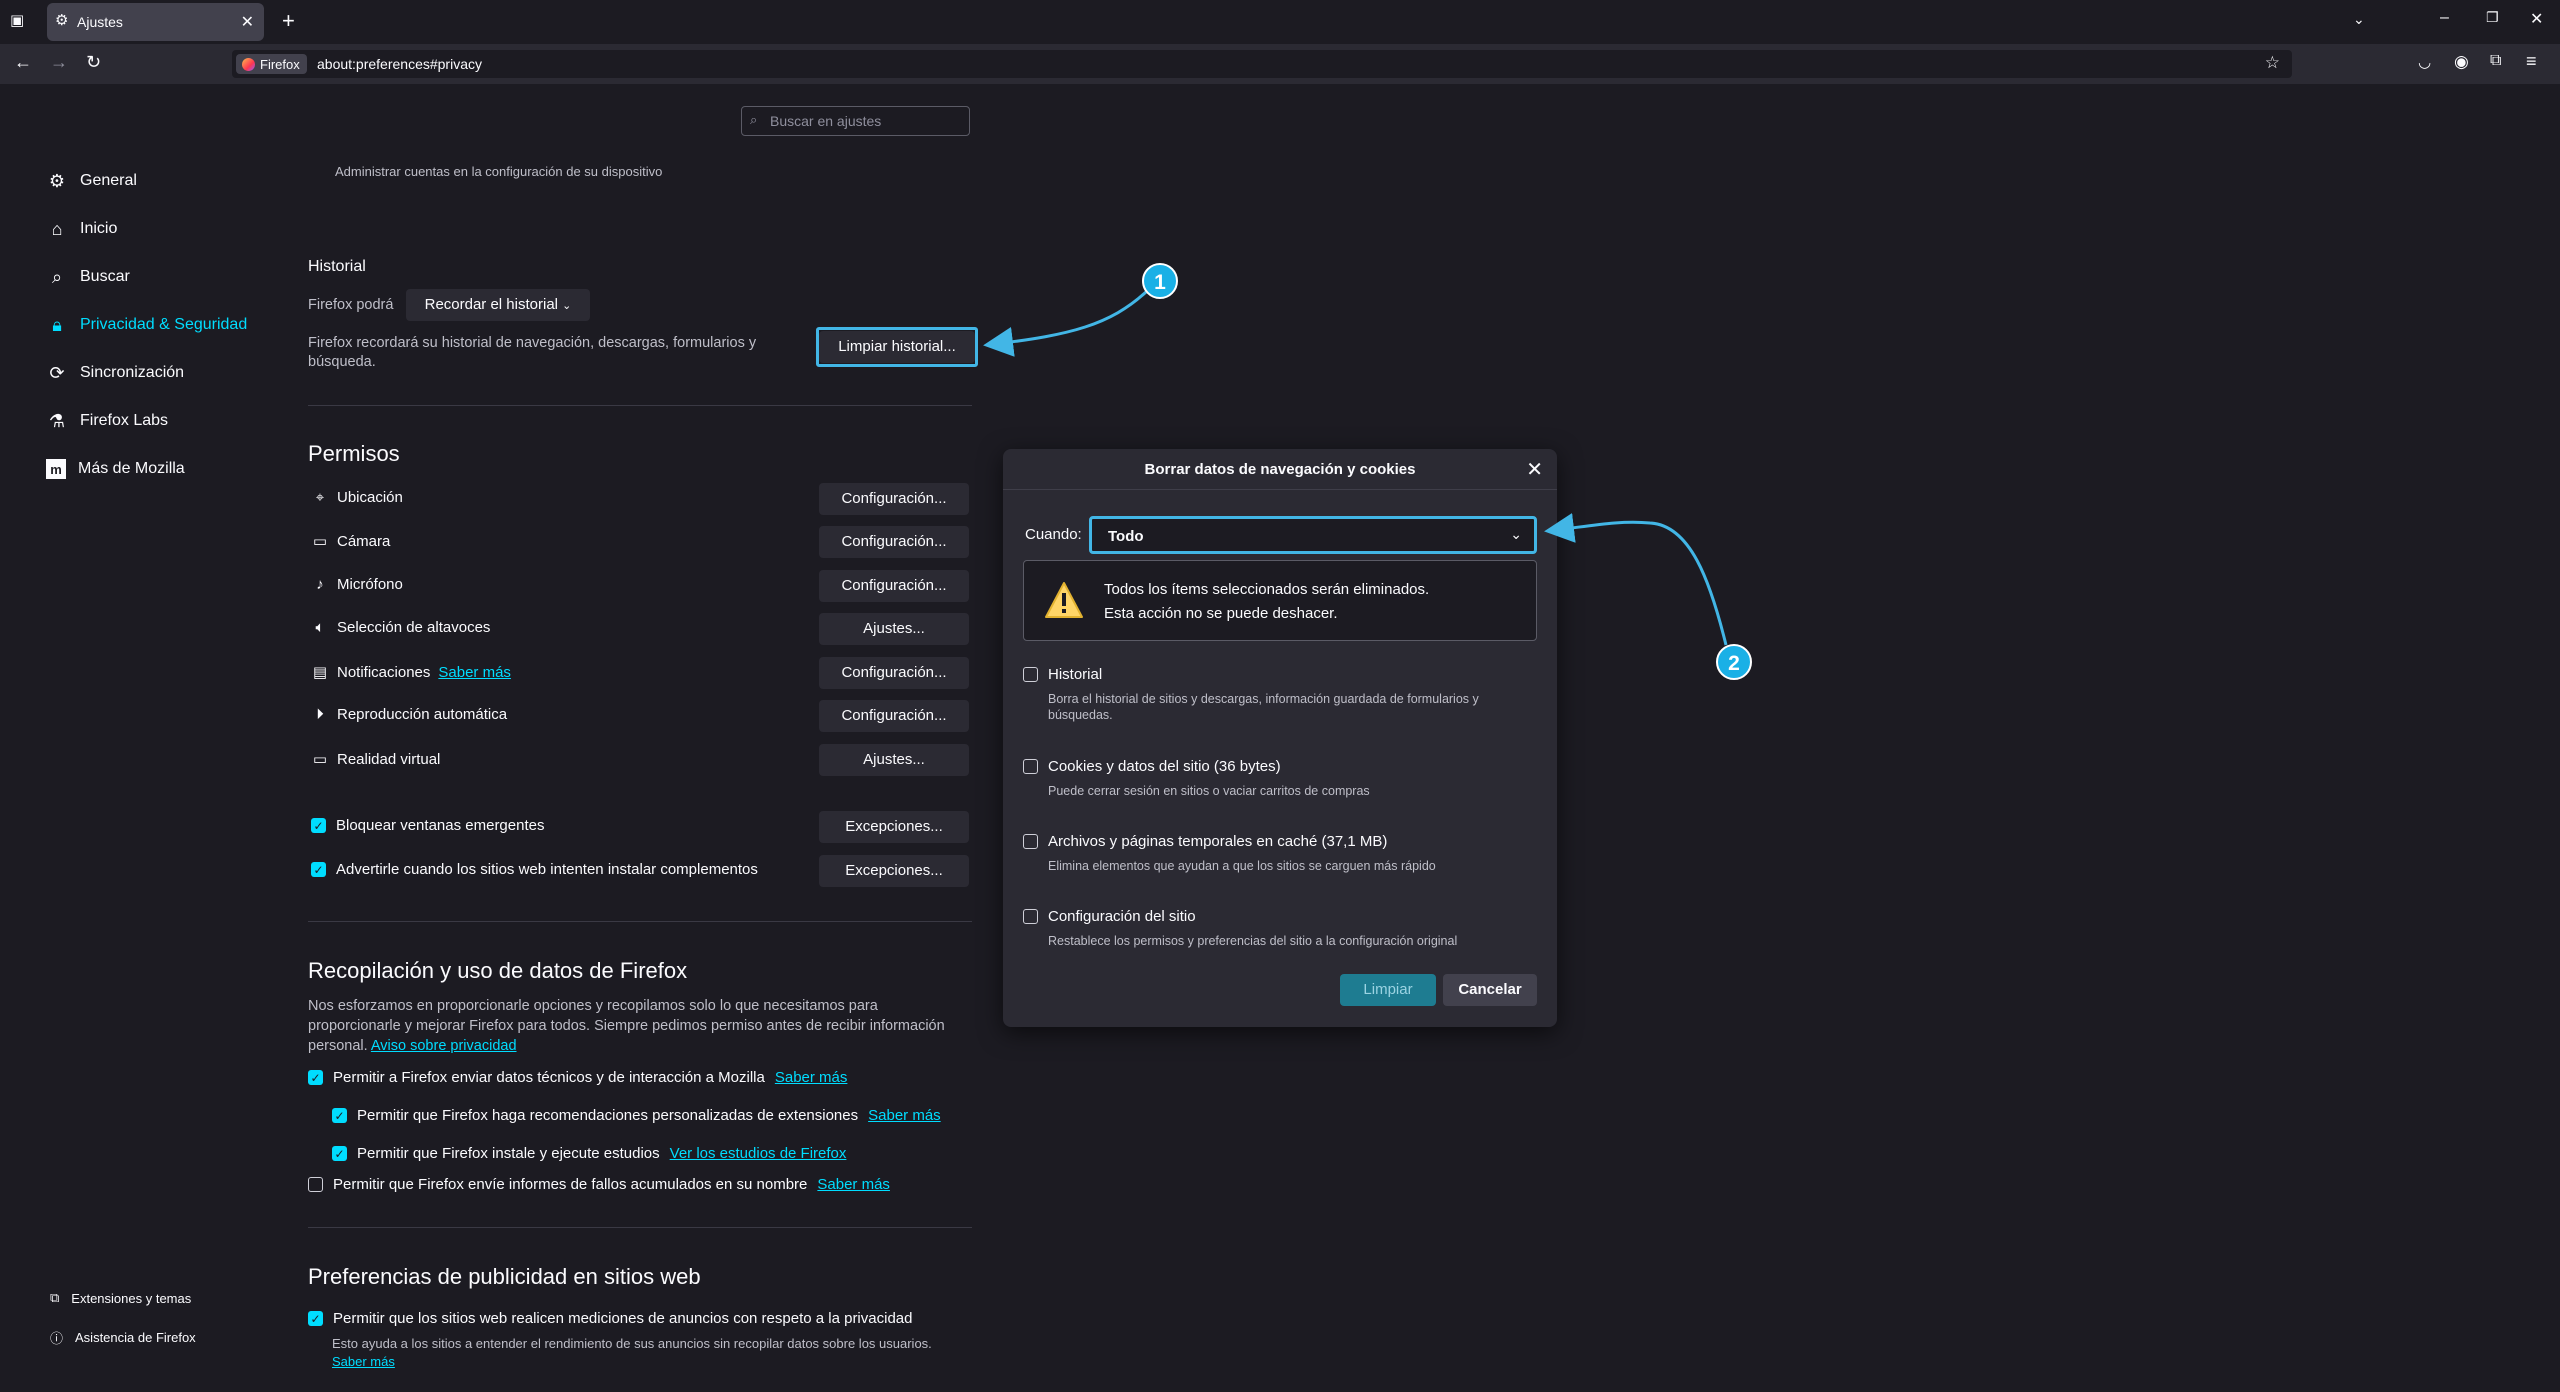  Describe the element at coordinates (1355, 468) in the screenshot. I see `annotation-arrows` at that location.